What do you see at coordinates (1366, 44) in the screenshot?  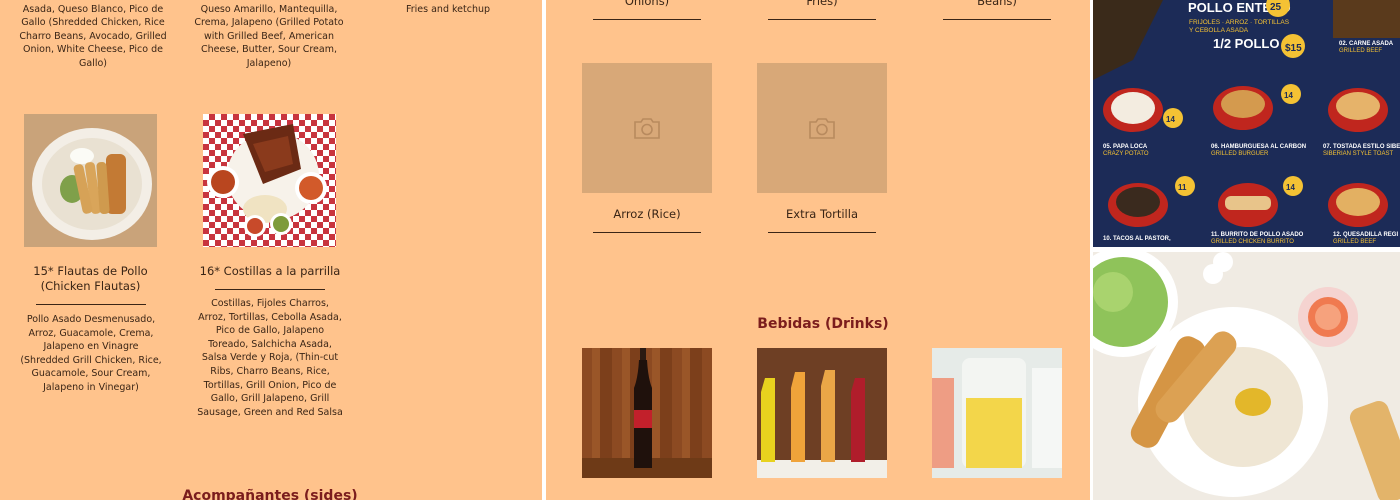 I see `svg-text: 02. CARNE ASADA` at bounding box center [1366, 44].